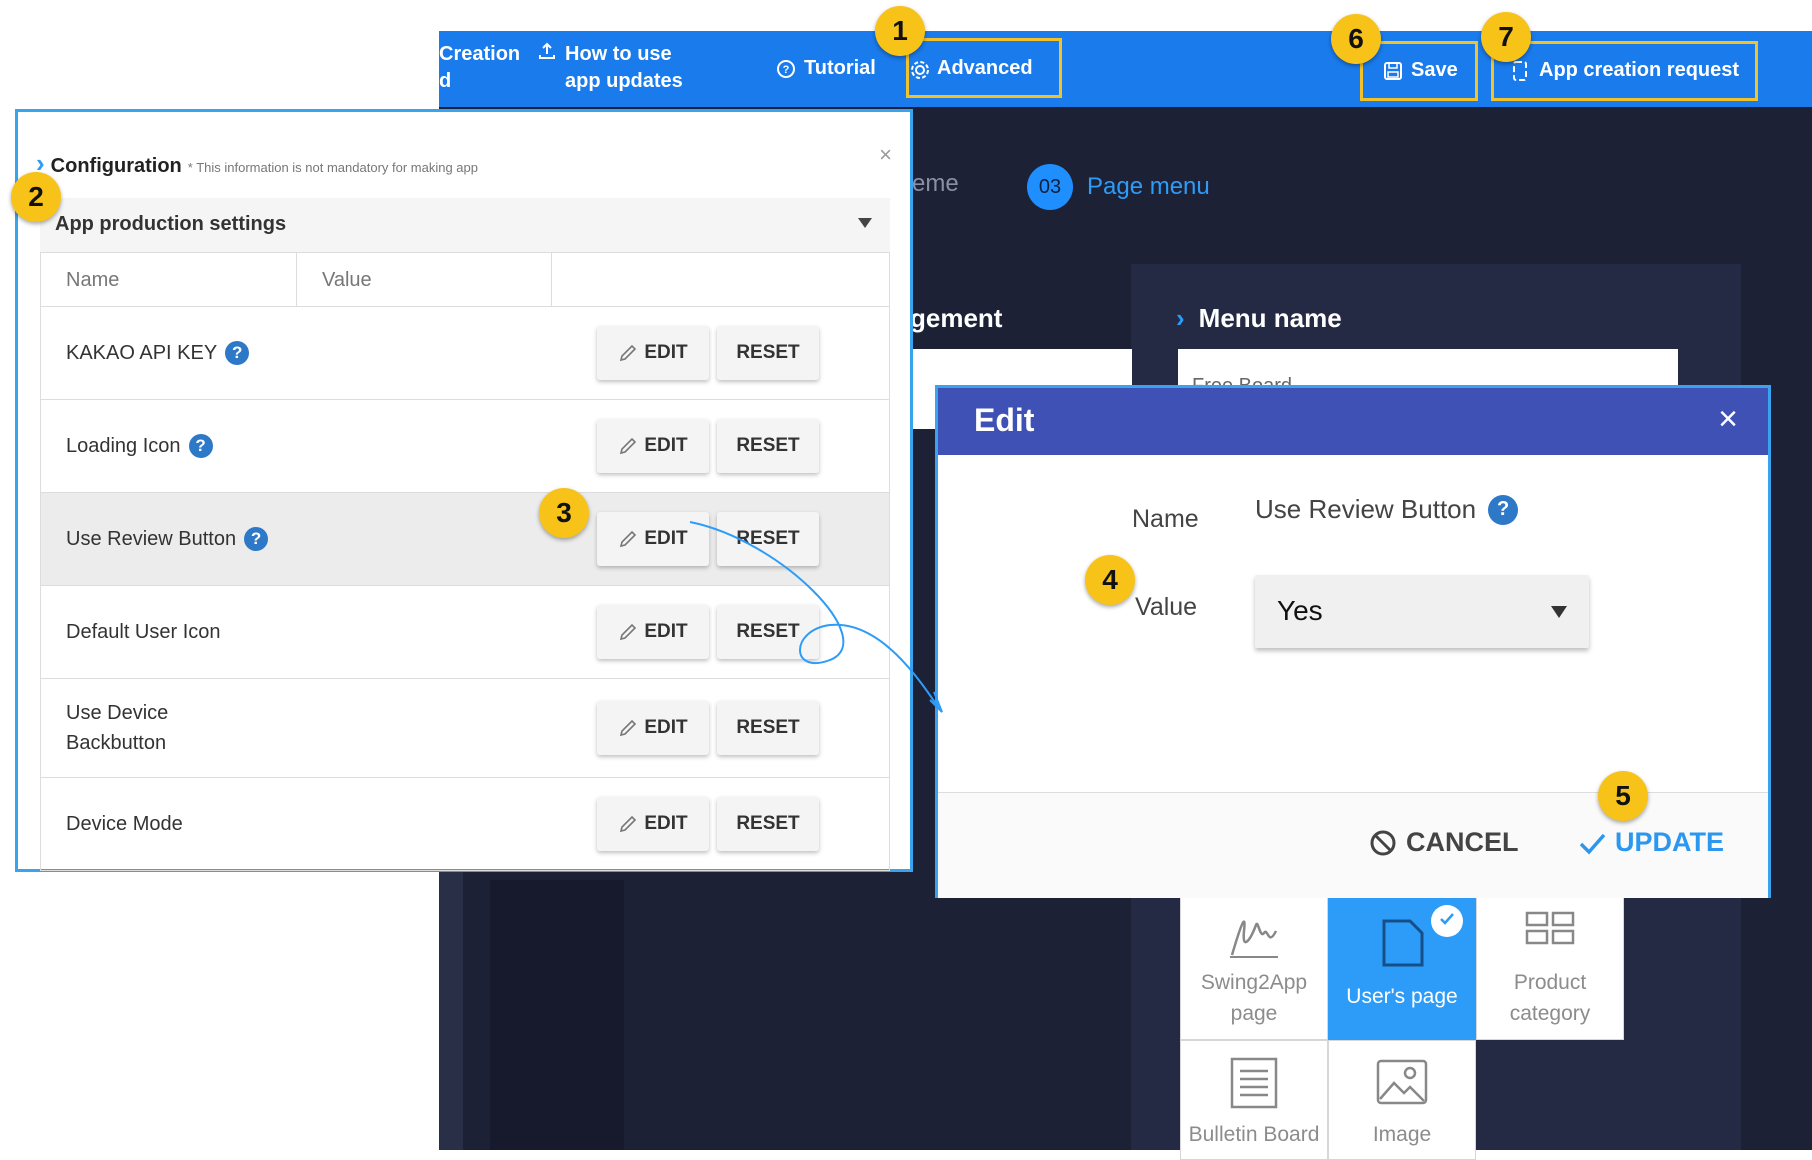  Describe the element at coordinates (1402, 1082) in the screenshot. I see `image-icon` at that location.